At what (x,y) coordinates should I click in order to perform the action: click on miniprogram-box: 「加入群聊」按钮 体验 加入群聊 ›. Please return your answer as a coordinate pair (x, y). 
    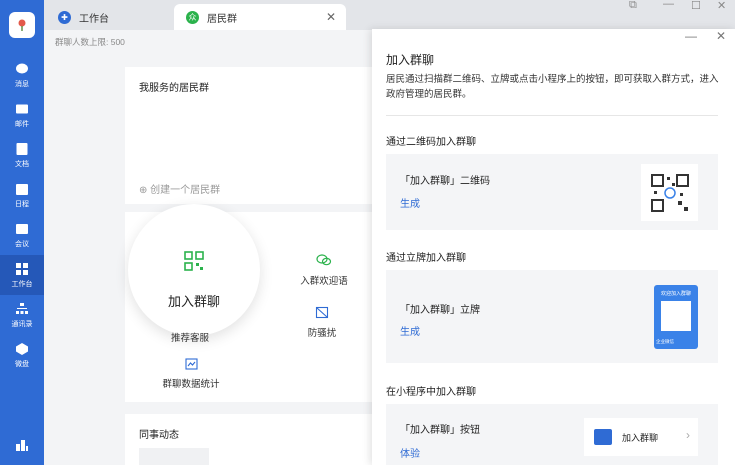
    Looking at the image, I should click on (552, 434).